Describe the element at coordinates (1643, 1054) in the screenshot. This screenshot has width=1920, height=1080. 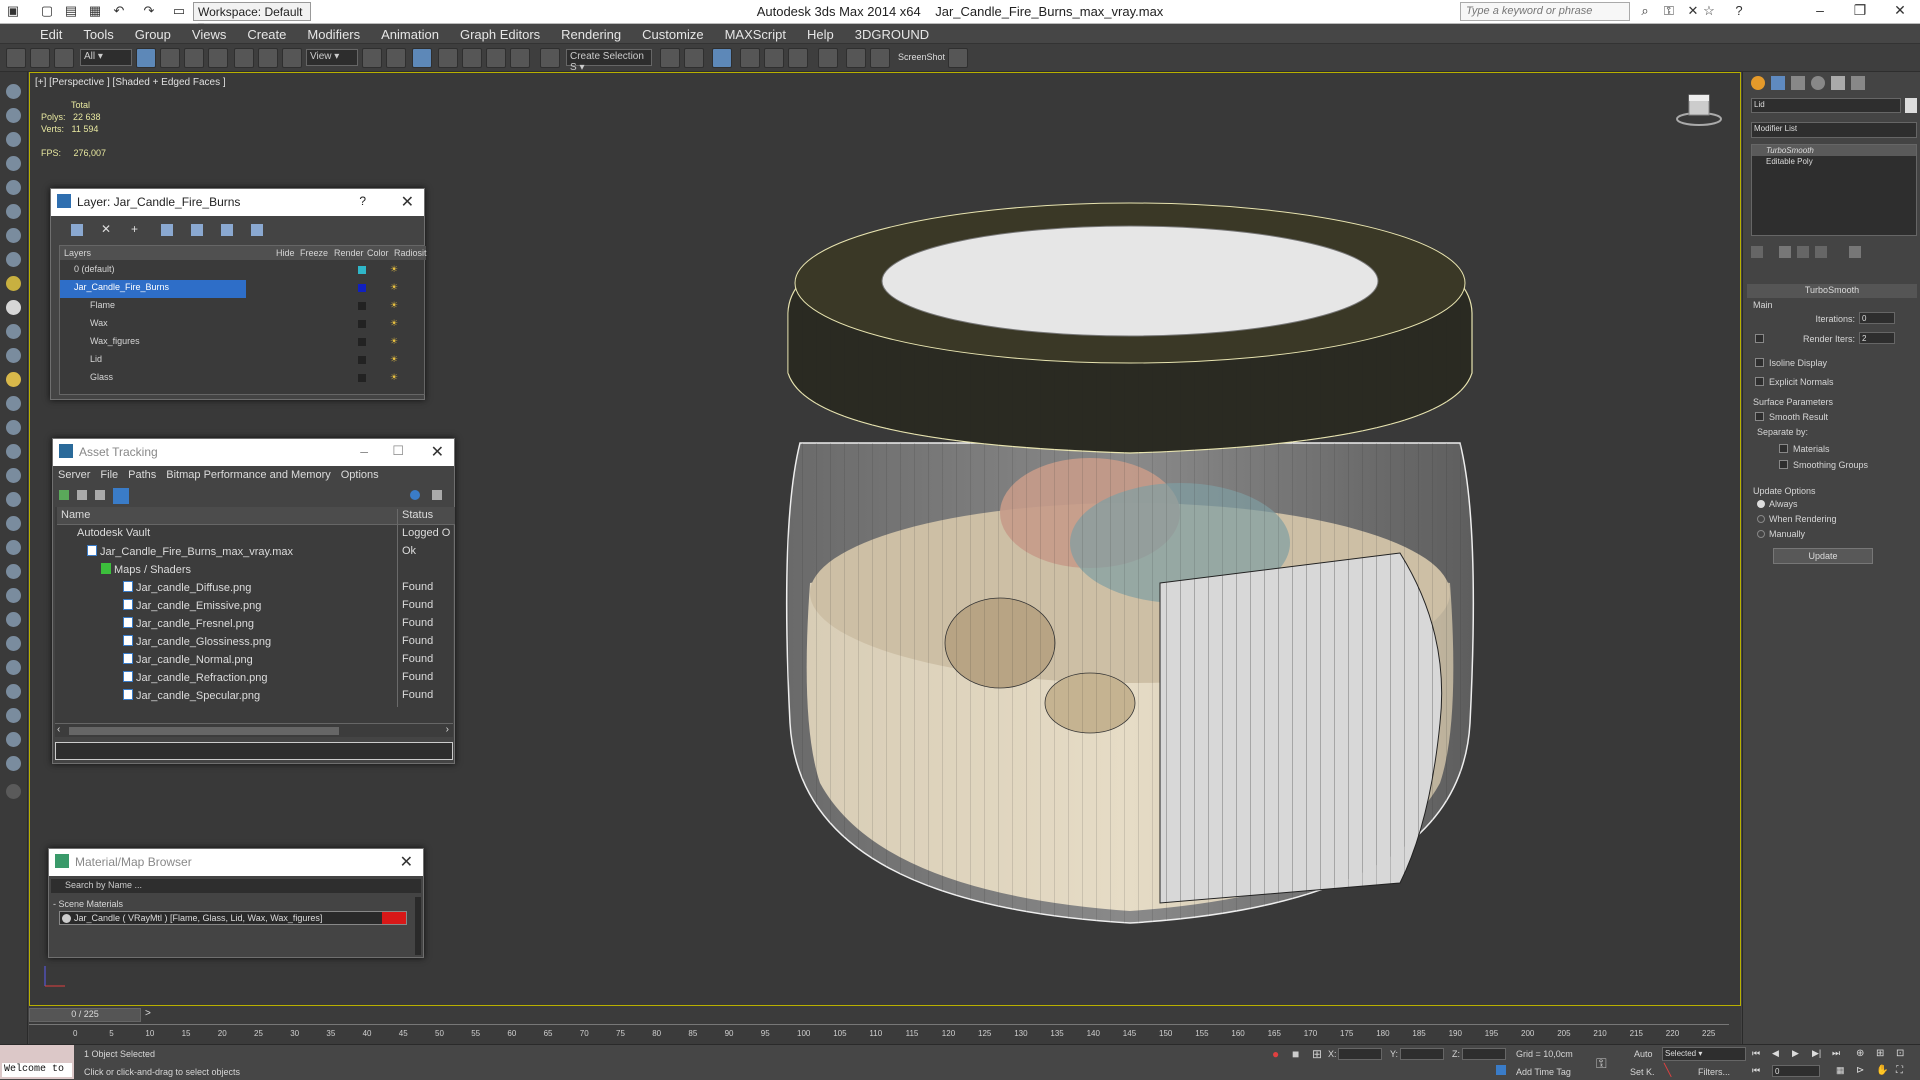
I see `auto-key-button: Auto` at that location.